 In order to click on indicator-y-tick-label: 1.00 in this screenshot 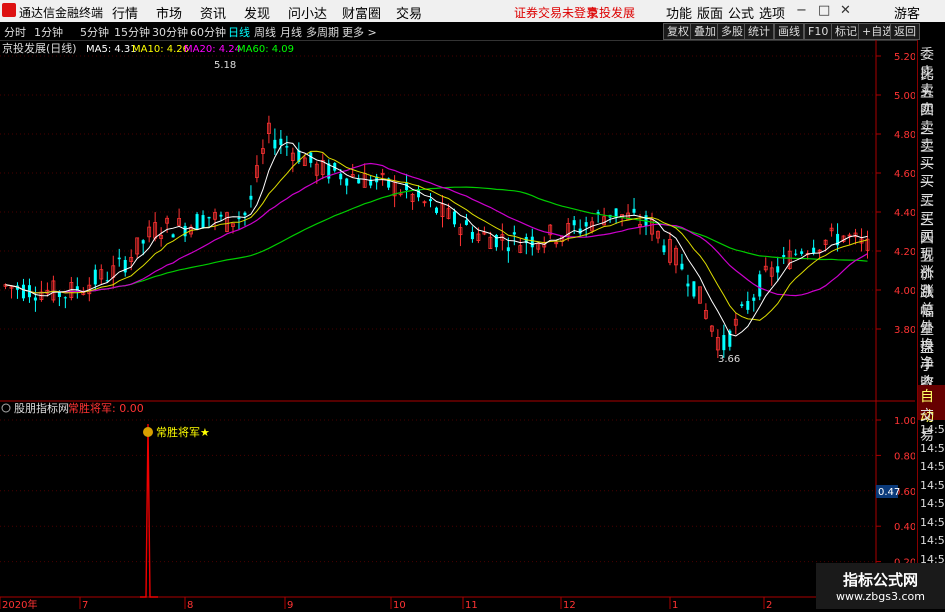, I will do `click(904, 421)`.